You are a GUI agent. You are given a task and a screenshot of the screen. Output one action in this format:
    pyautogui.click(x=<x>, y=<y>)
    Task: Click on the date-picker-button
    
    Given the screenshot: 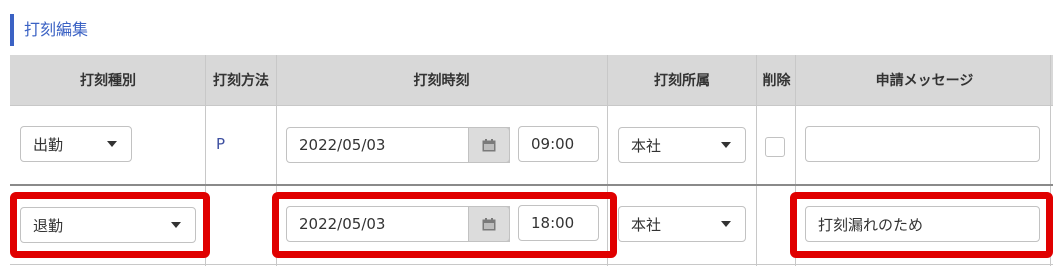 What is the action you would take?
    pyautogui.click(x=489, y=145)
    